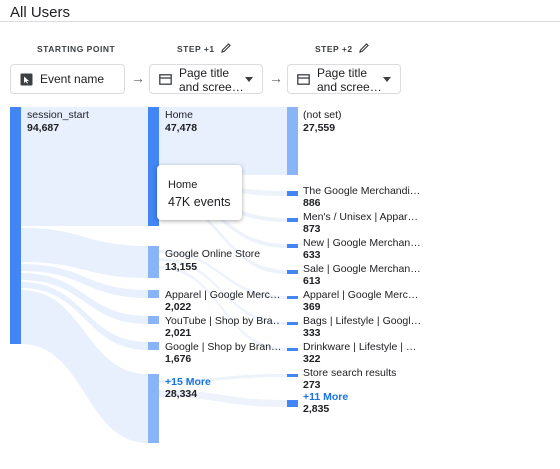  I want to click on node-value-google-online-store: 13,155, so click(181, 267).